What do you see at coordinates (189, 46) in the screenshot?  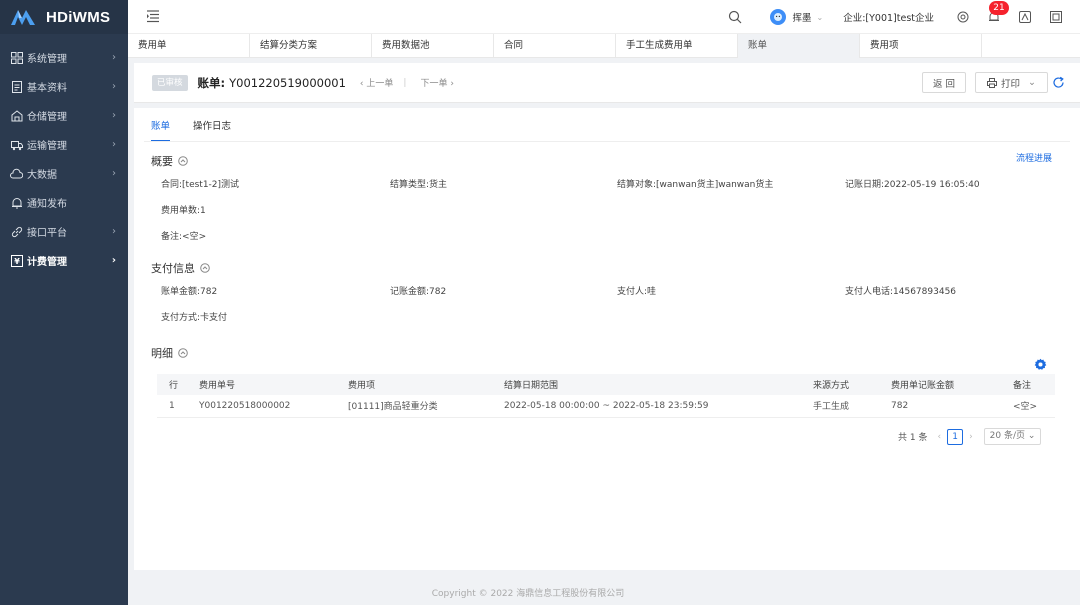 I see `tab-fee-bill: 费用单` at bounding box center [189, 46].